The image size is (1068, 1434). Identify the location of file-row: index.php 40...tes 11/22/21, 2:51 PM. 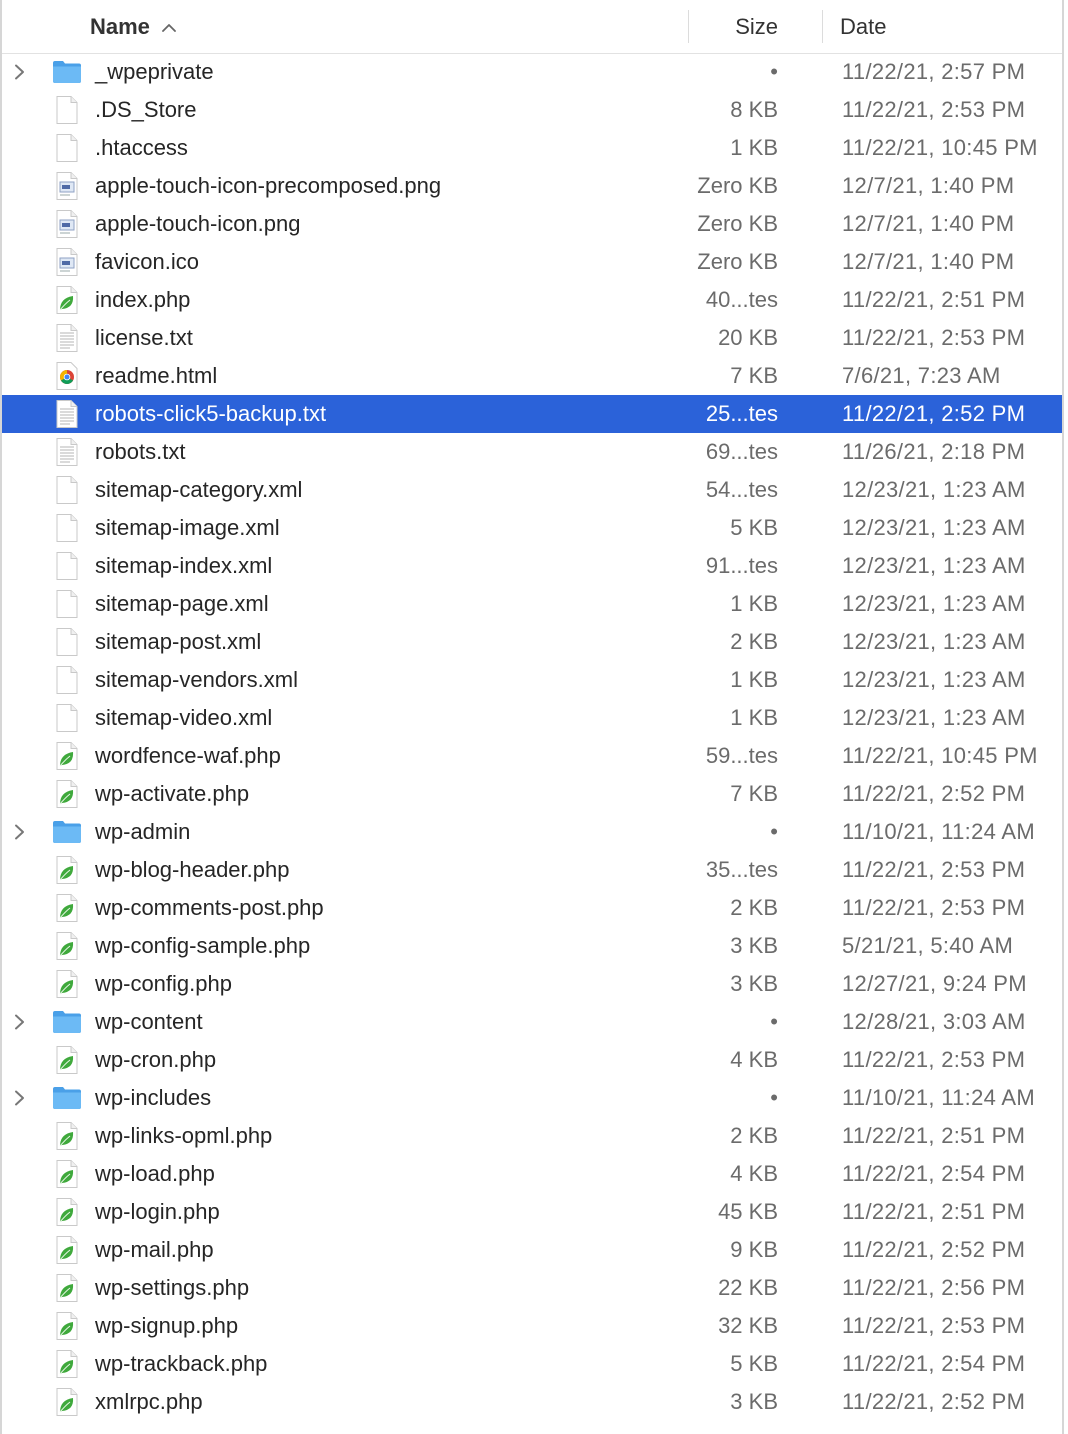
(532, 300).